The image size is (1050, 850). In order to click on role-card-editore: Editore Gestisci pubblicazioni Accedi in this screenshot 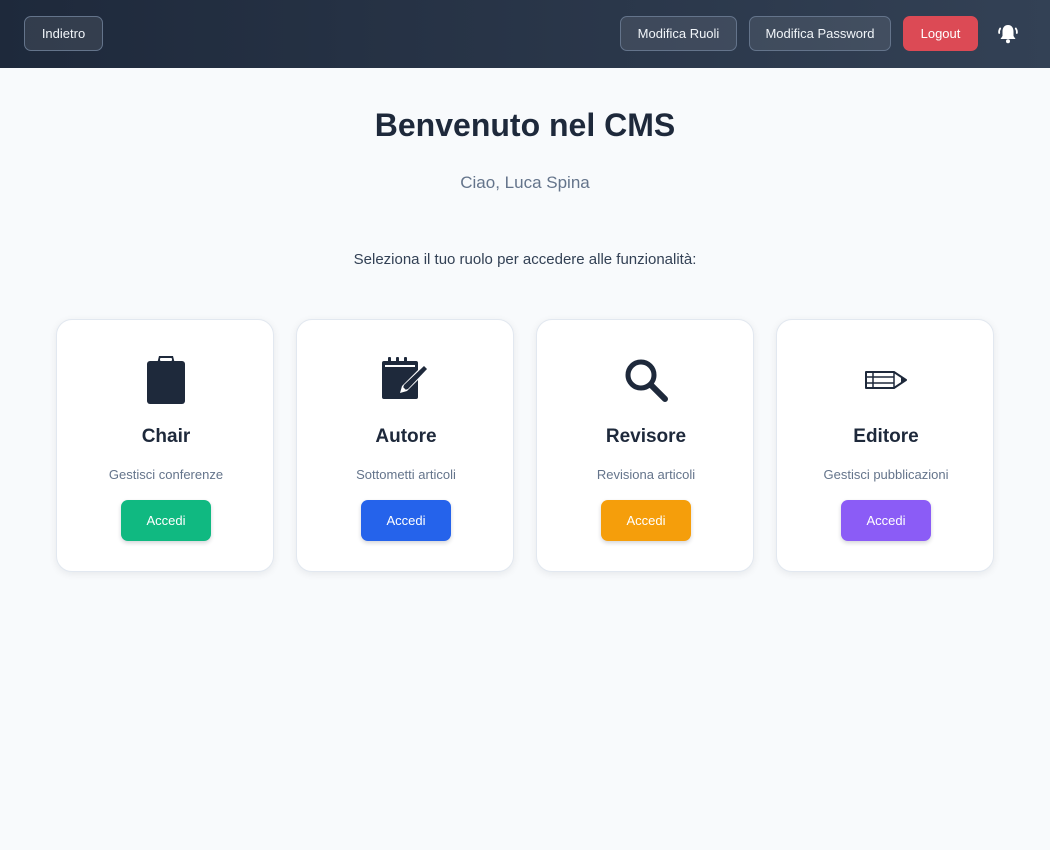, I will do `click(885, 445)`.